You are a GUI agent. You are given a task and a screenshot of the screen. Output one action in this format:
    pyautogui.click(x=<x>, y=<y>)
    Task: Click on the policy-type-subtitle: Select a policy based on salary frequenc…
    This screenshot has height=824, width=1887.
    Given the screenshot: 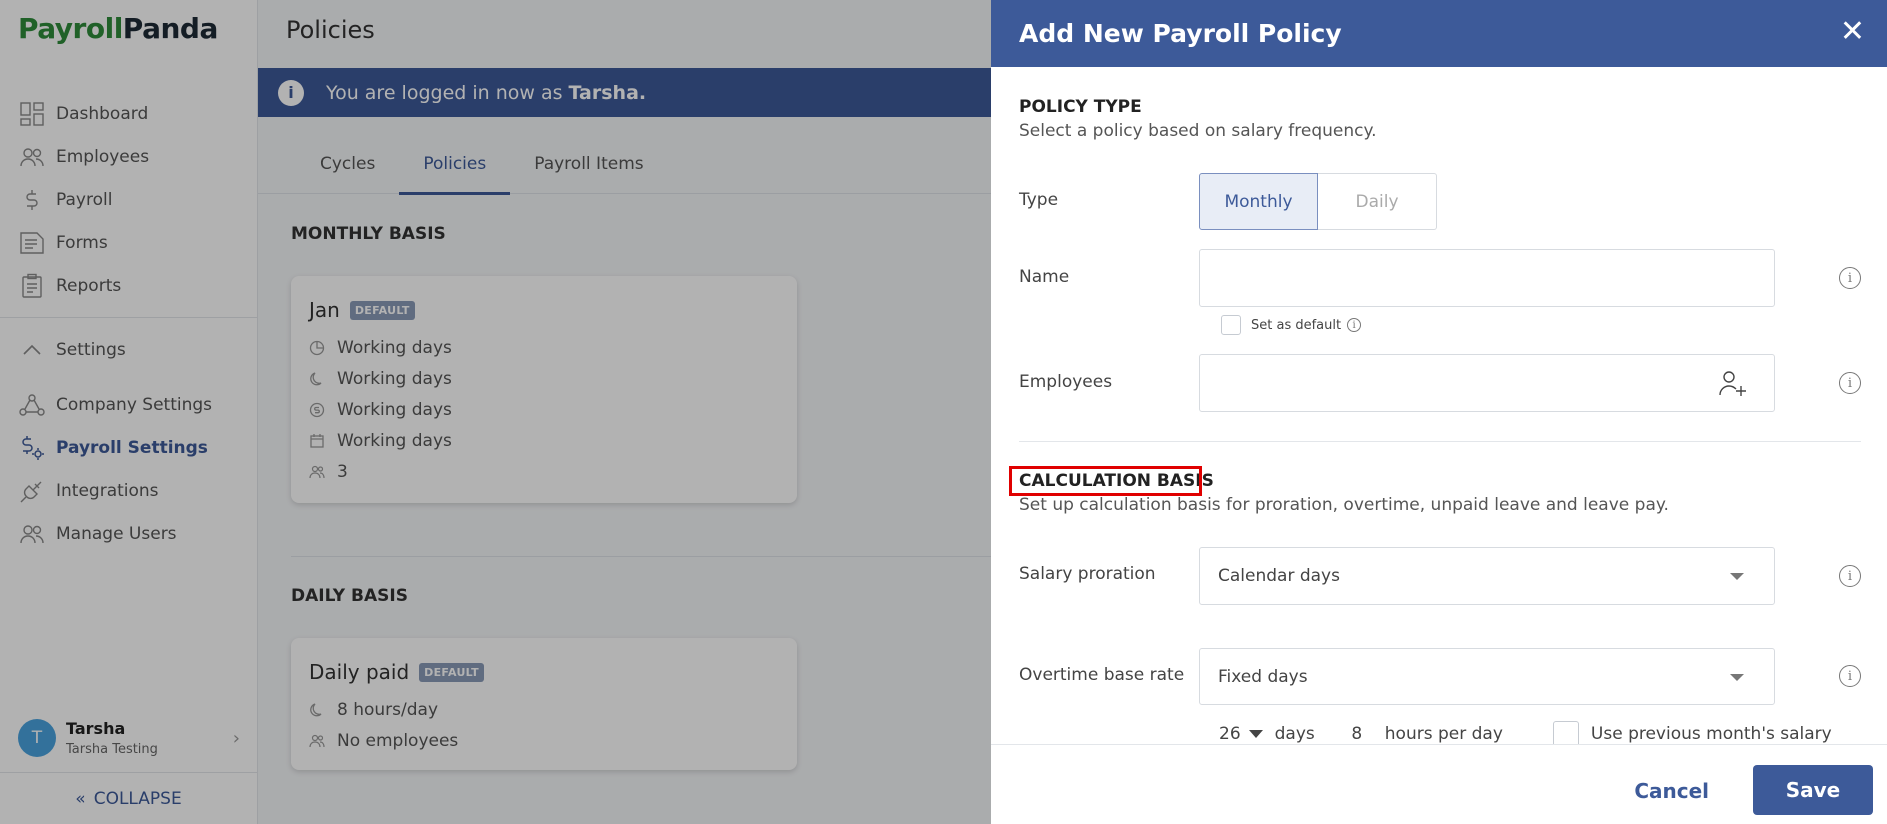 What is the action you would take?
    pyautogui.click(x=1198, y=131)
    